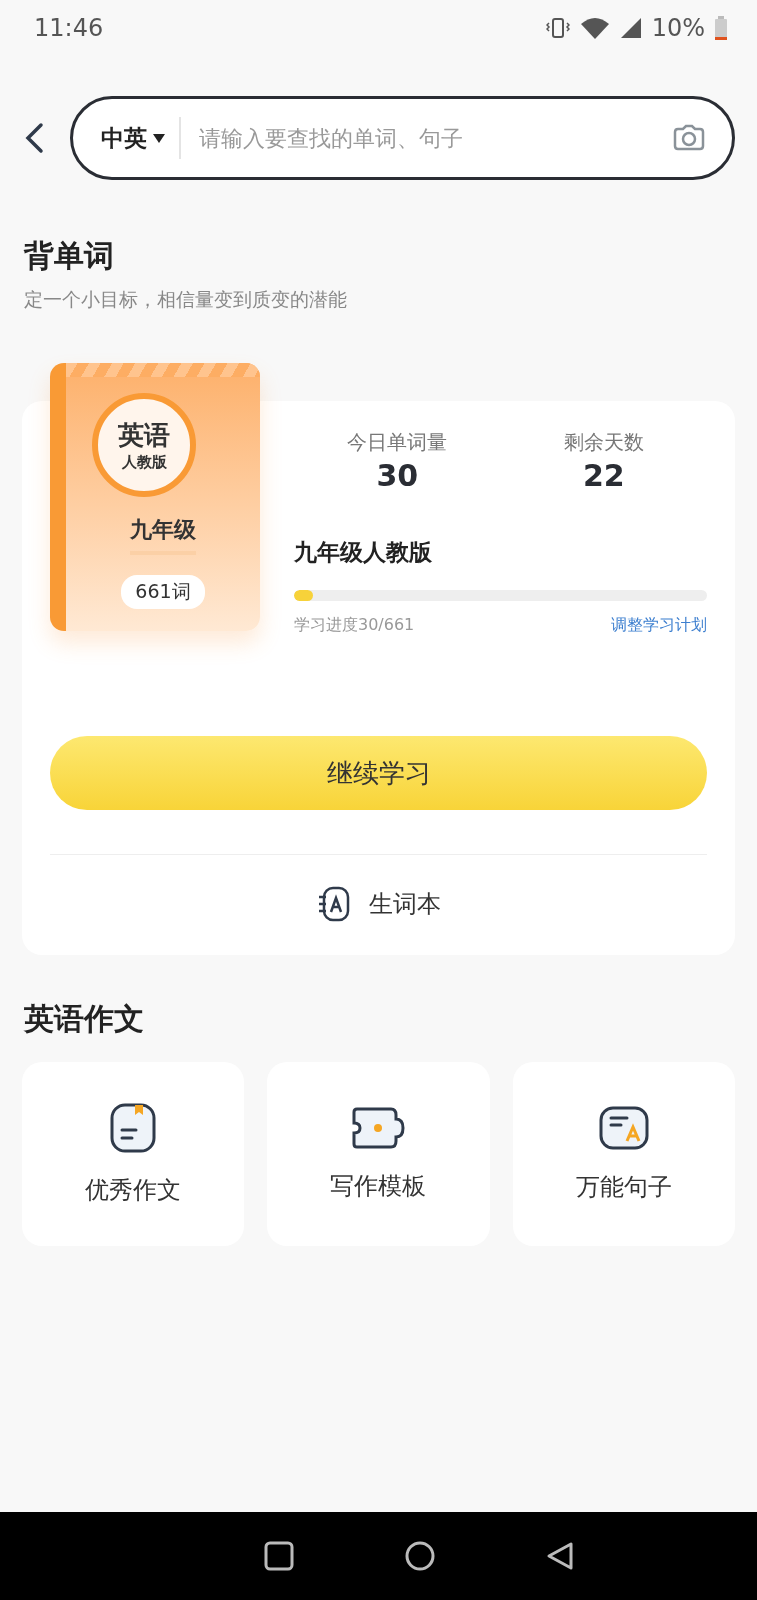 This screenshot has height=1600, width=757. Describe the element at coordinates (69, 28) in the screenshot. I see `status-time: 11:46` at that location.